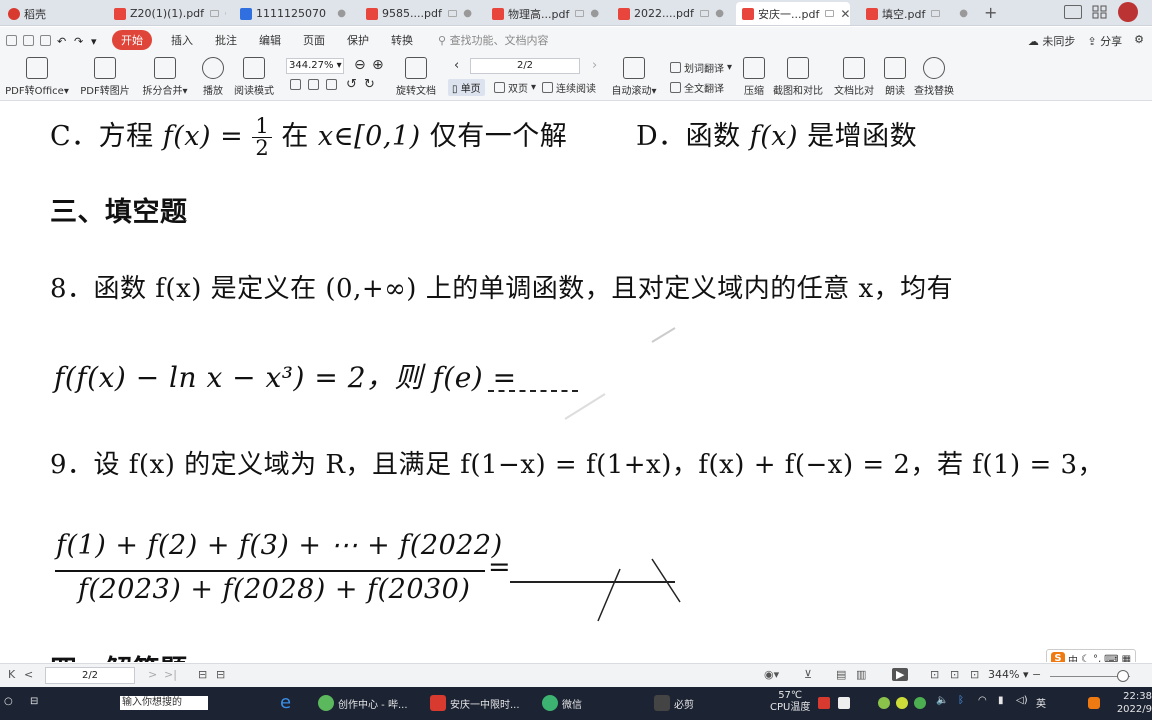 The height and width of the screenshot is (720, 1152). Describe the element at coordinates (132, 40) in the screenshot. I see `menu-home: 开始` at that location.